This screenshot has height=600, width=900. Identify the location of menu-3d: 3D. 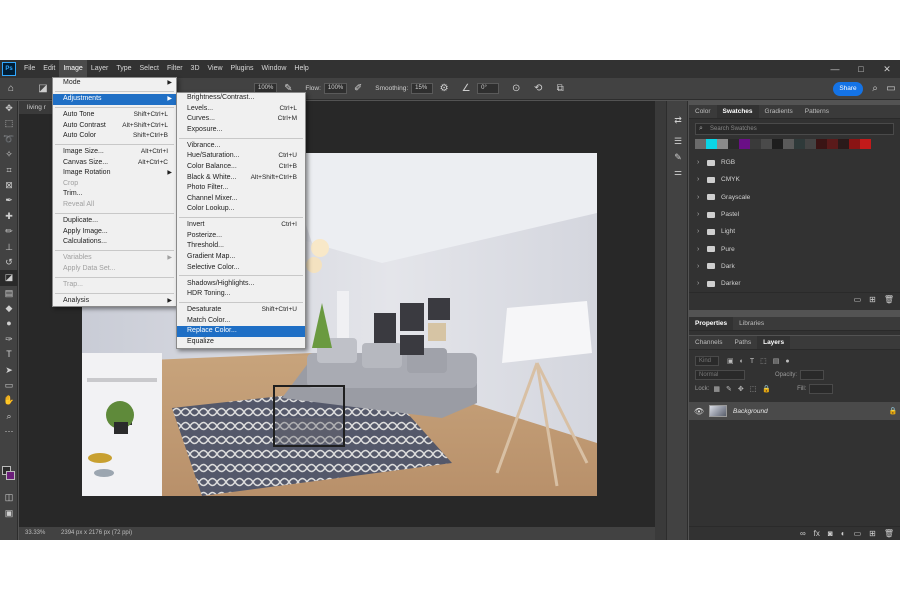
(195, 69).